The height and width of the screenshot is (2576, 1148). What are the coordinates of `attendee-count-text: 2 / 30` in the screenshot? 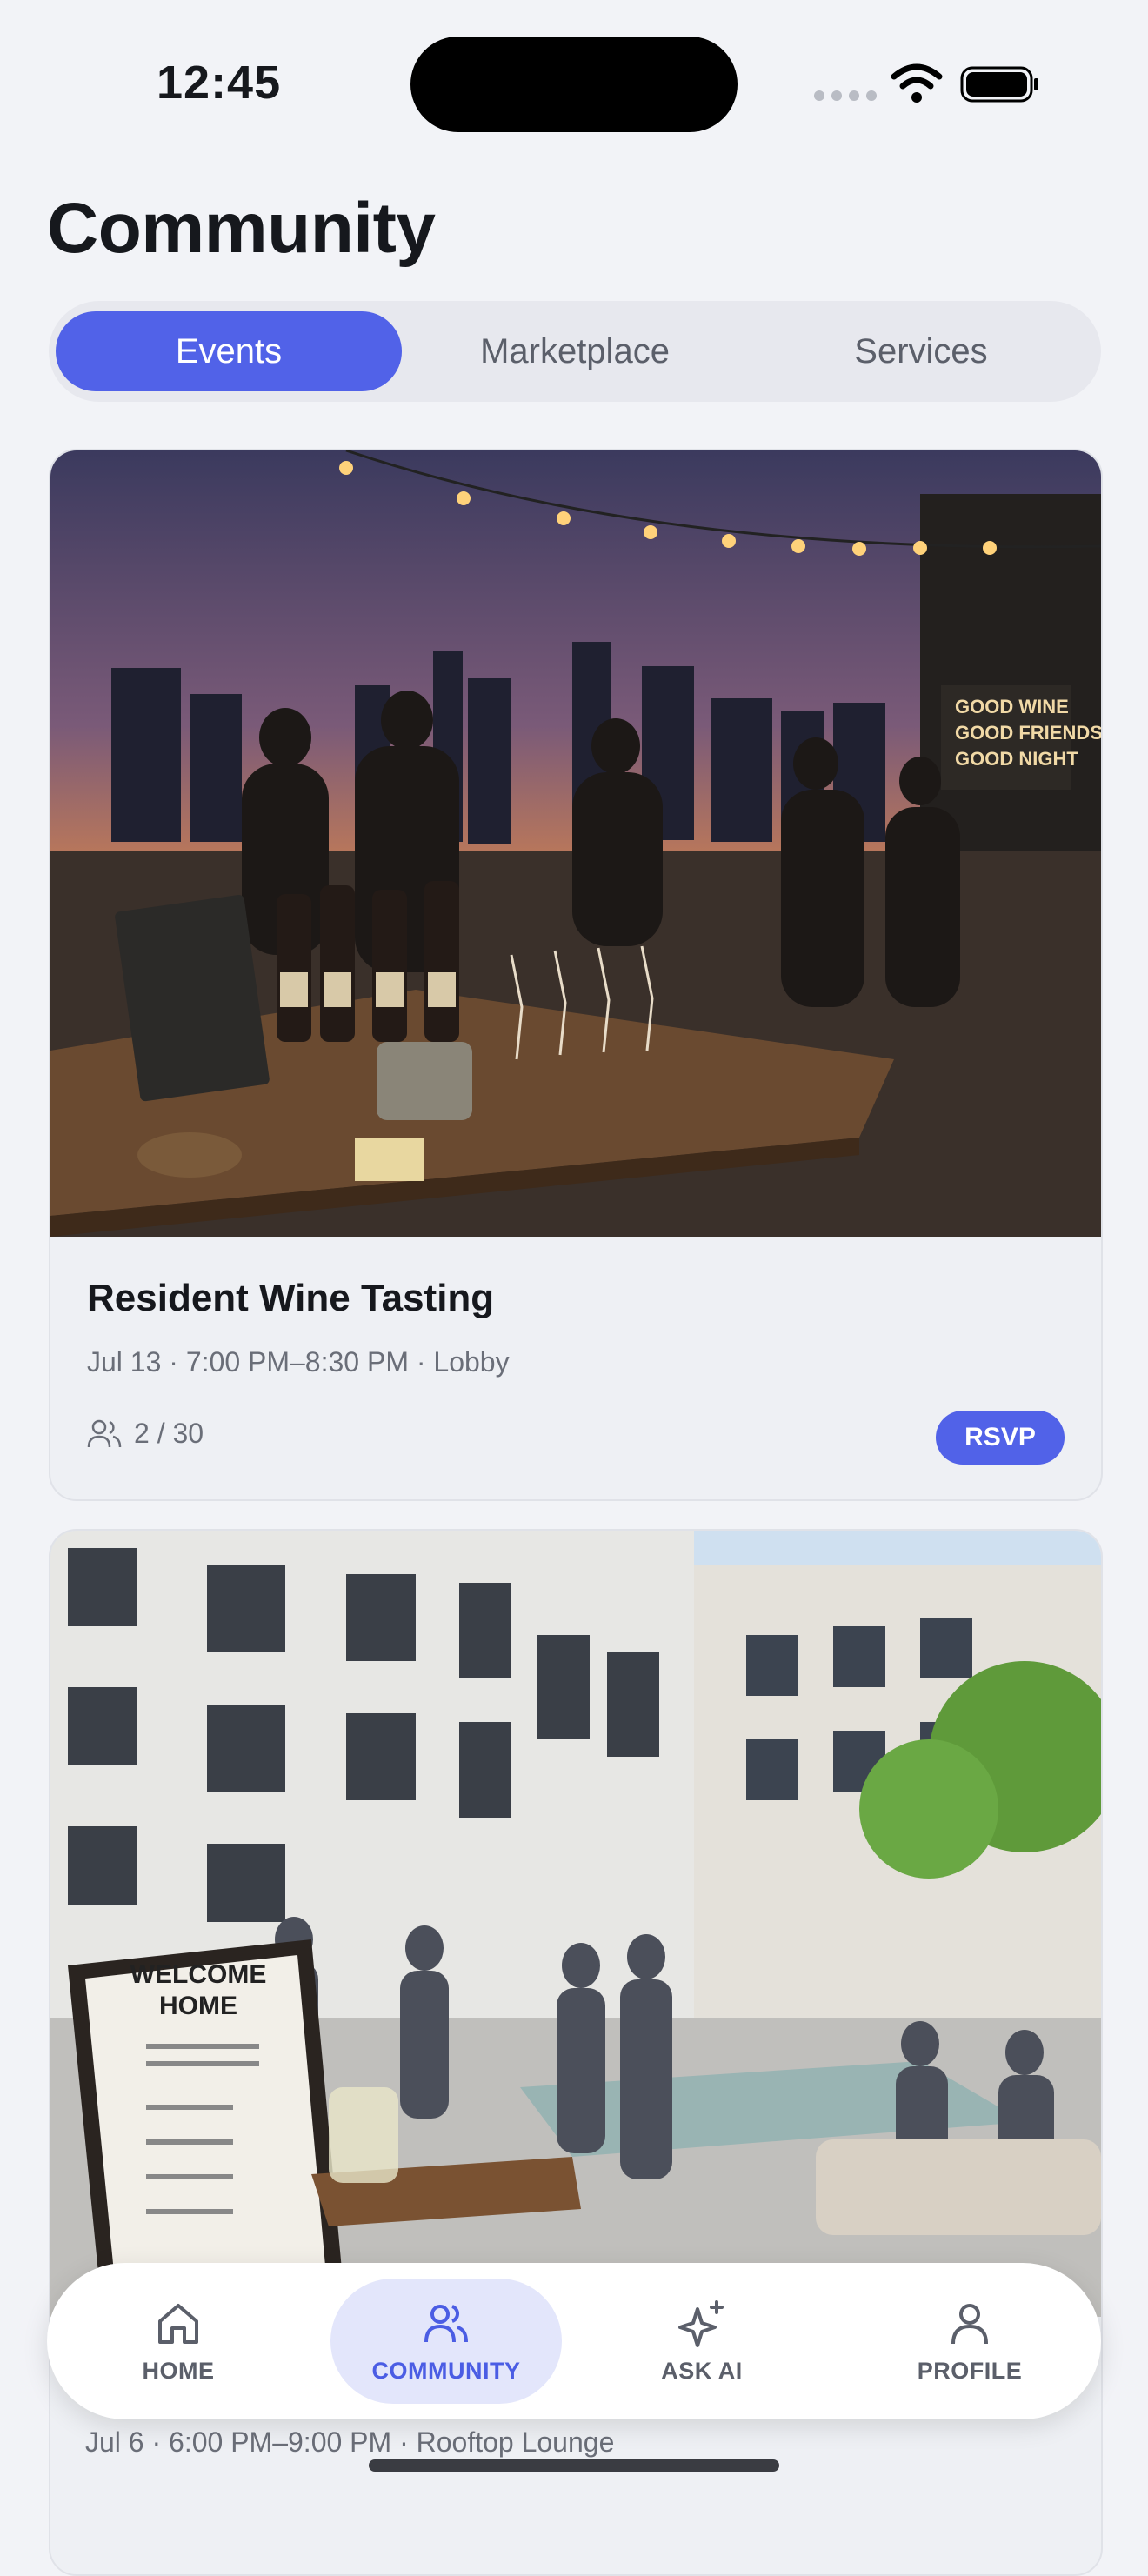 It's located at (169, 1433).